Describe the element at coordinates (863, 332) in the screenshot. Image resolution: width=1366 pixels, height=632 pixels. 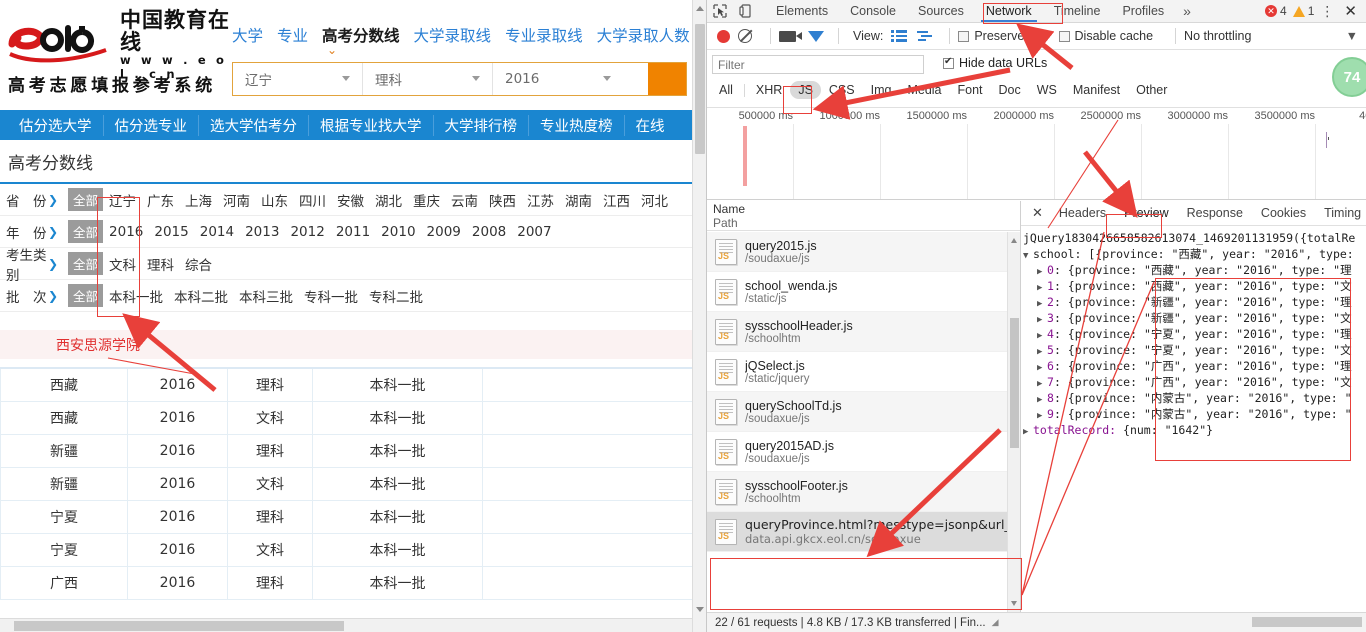
I see `request-list-item: JS sysschoolHeader.js /schoolhtm` at that location.